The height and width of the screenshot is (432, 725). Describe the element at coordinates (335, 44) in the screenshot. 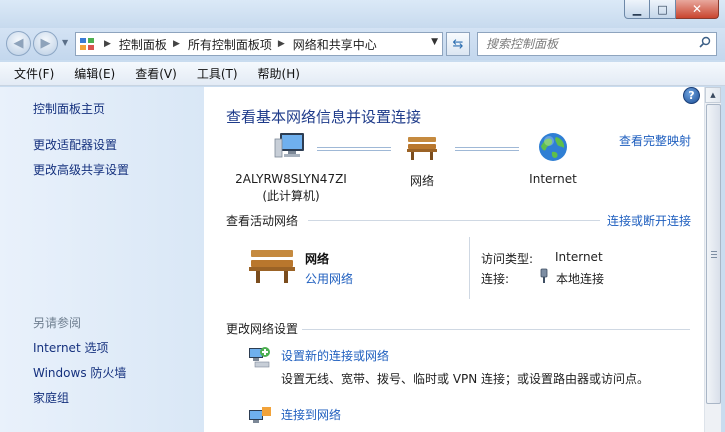

I see `breadcrumb-network-center: 网络和共享中心` at that location.